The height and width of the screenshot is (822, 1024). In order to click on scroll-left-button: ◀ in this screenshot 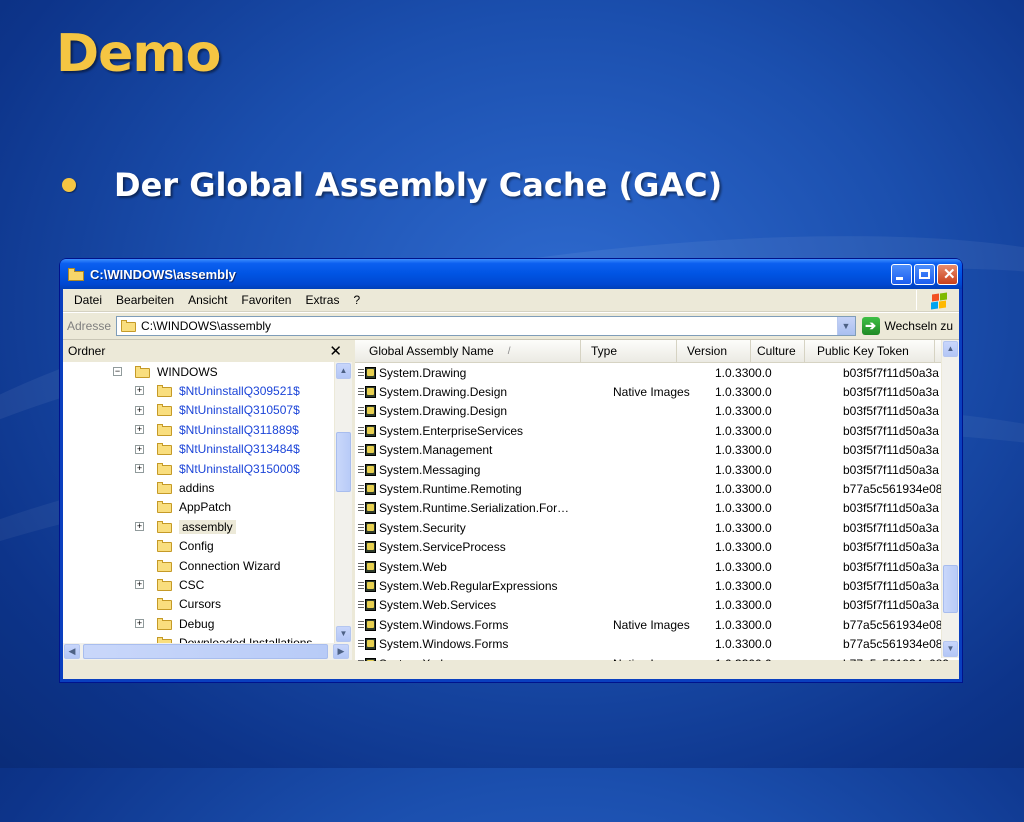, I will do `click(72, 651)`.